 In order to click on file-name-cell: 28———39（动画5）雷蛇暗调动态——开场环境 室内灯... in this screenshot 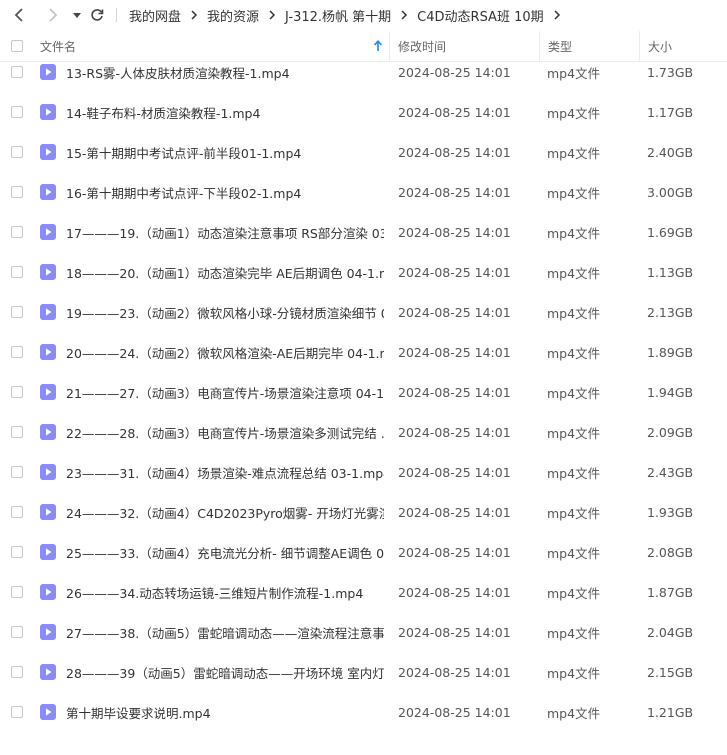, I will do `click(214, 672)`.